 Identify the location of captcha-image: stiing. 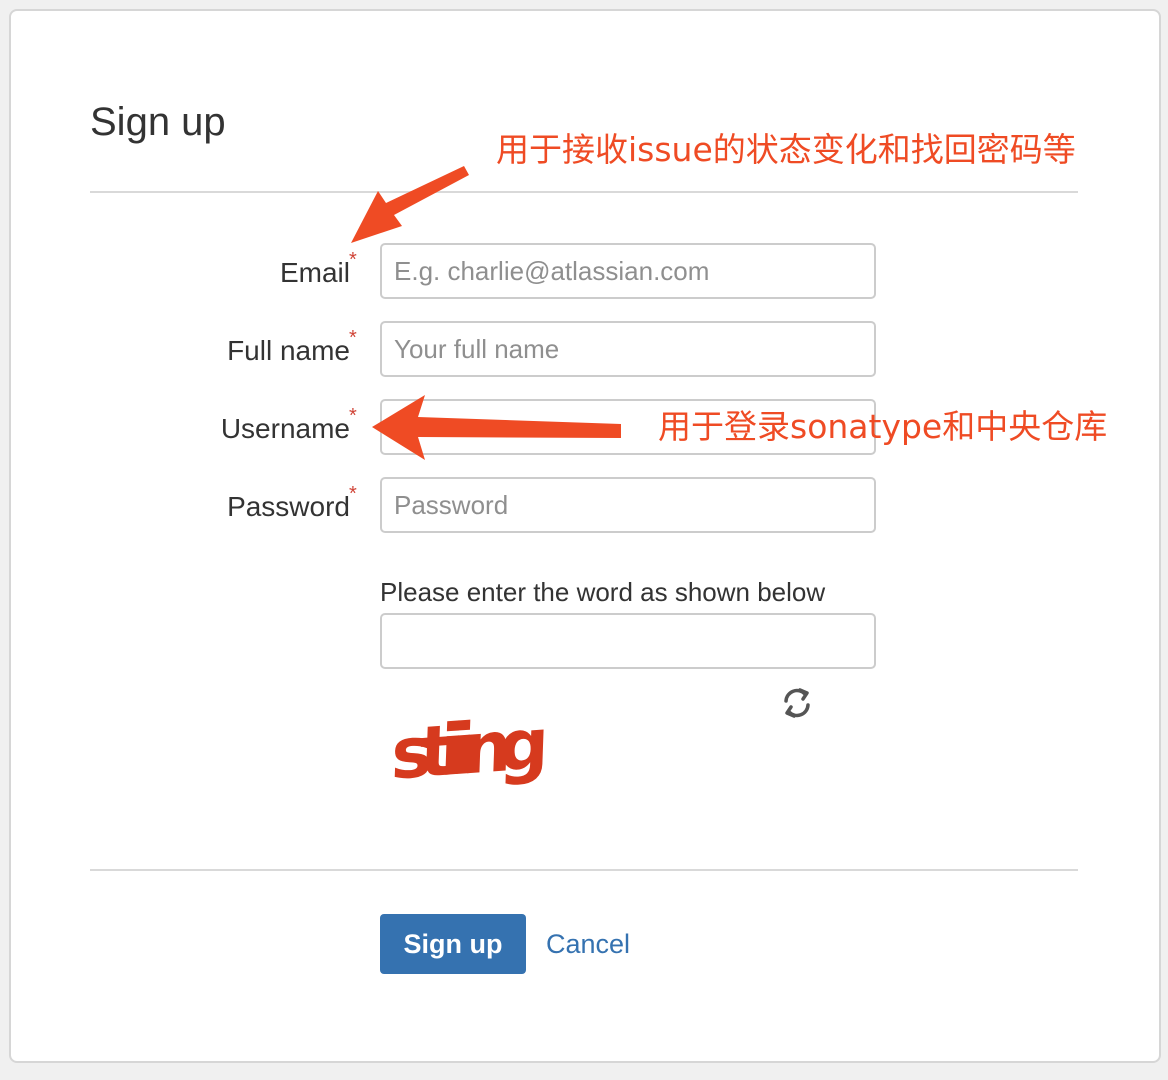
(499, 750).